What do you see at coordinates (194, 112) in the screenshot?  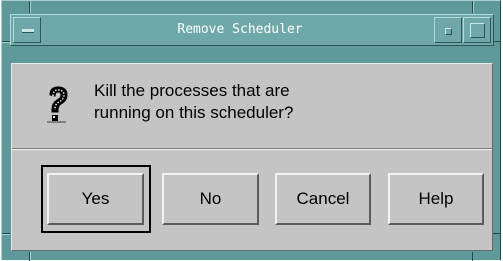 I see `message-line-2: running on this scheduler?` at bounding box center [194, 112].